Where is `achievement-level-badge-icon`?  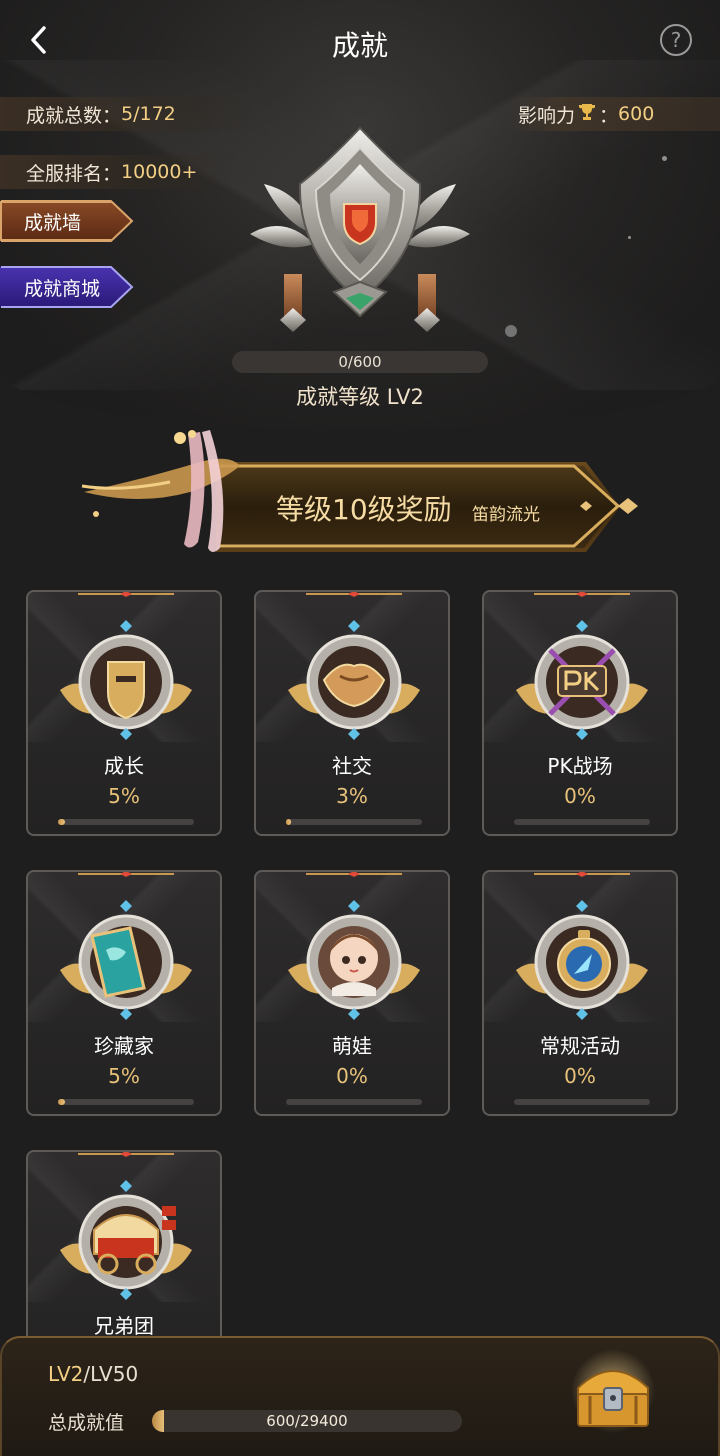
achievement-level-badge-icon is located at coordinates (360, 229).